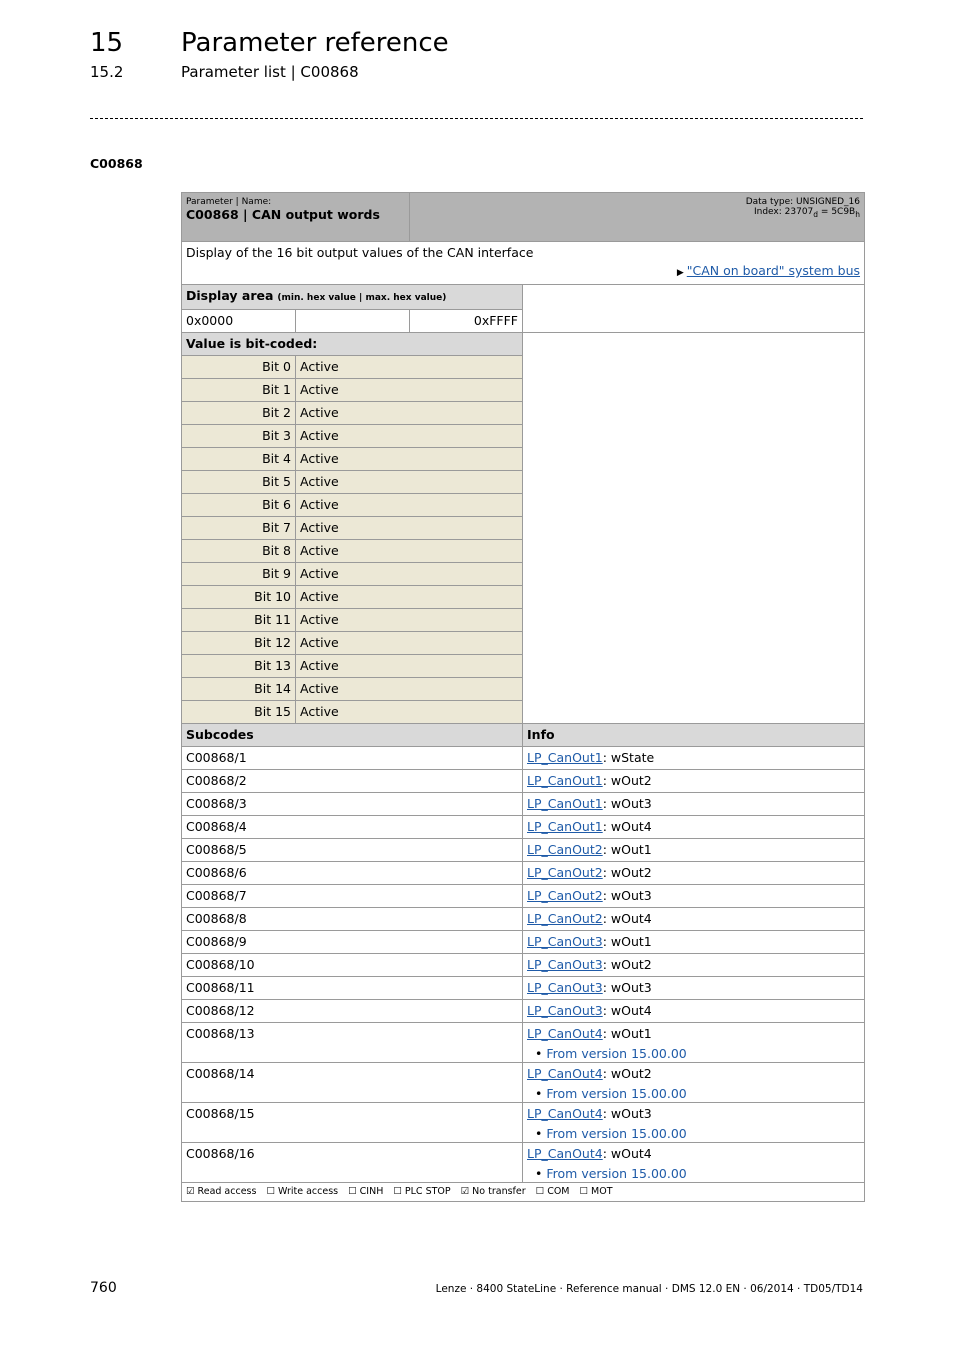  Describe the element at coordinates (352, 781) in the screenshot. I see `subcode-code: C00868/2` at that location.